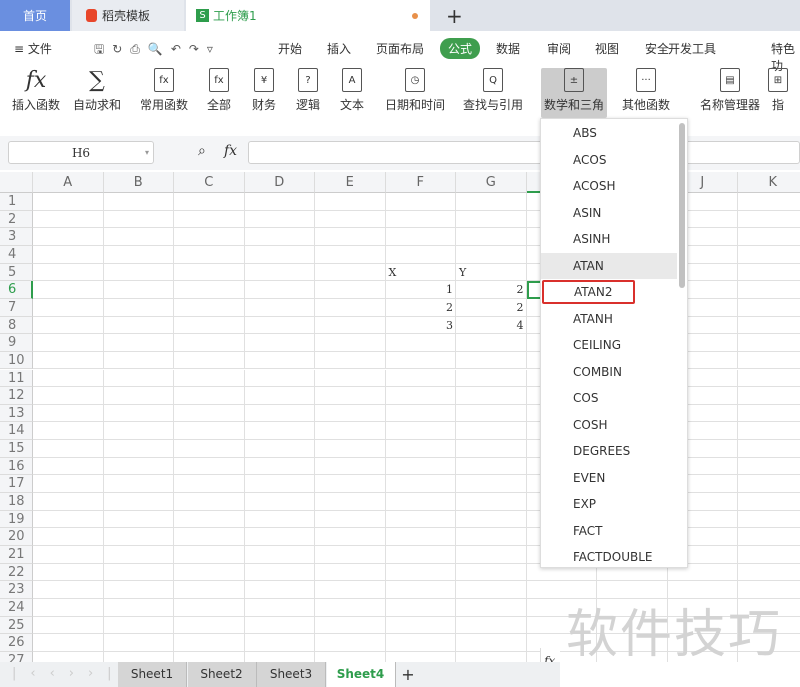 This screenshot has width=800, height=687. What do you see at coordinates (609, 160) in the screenshot?
I see `function-item: ACOS` at bounding box center [609, 160].